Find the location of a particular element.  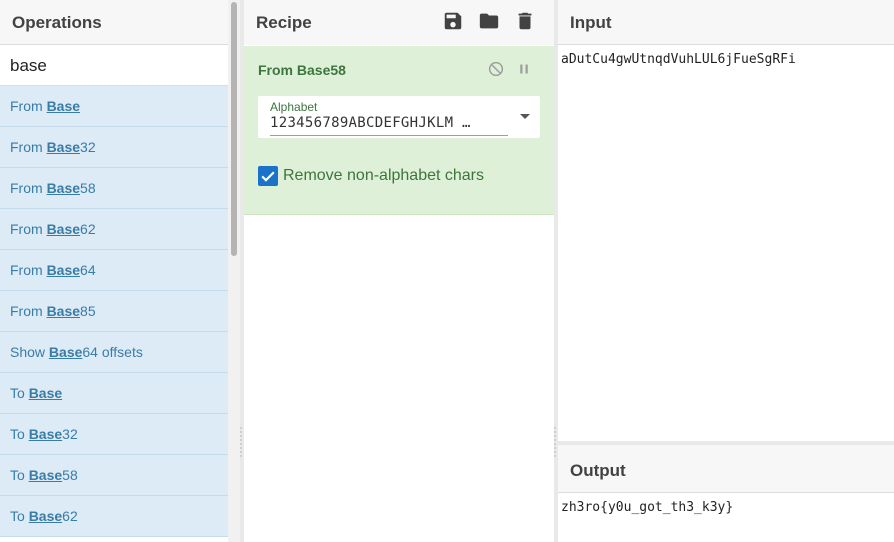

op-item-from-base64: From Base64 is located at coordinates (114, 270).